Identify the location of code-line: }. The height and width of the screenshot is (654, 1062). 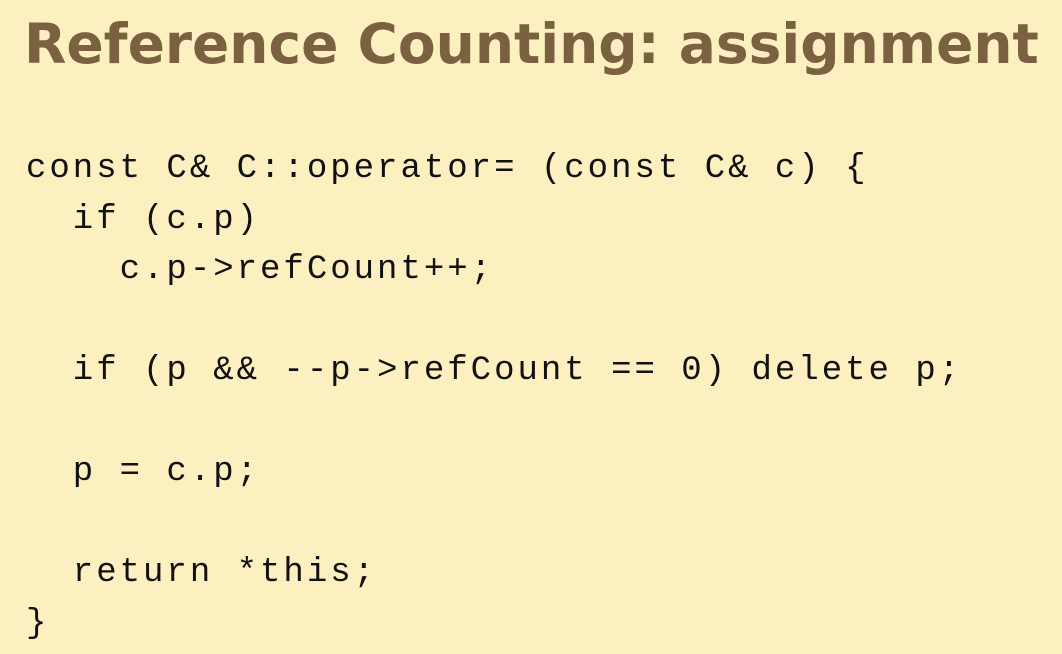
(38, 623).